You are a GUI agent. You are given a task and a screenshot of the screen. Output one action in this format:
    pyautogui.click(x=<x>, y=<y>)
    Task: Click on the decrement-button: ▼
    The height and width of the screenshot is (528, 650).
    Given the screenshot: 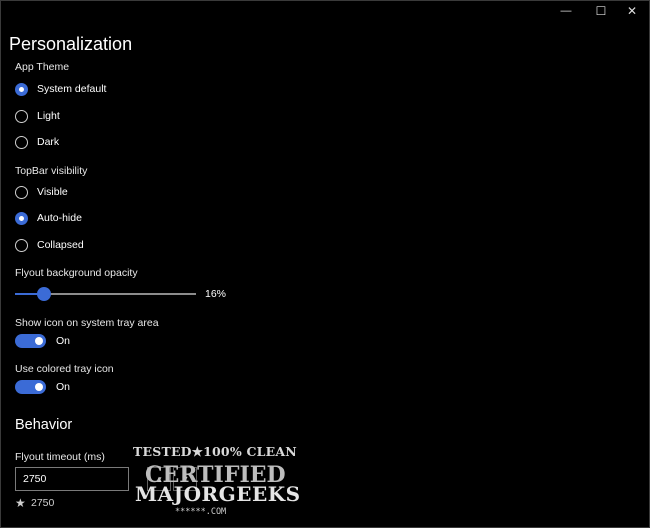 What is the action you would take?
    pyautogui.click(x=185, y=479)
    